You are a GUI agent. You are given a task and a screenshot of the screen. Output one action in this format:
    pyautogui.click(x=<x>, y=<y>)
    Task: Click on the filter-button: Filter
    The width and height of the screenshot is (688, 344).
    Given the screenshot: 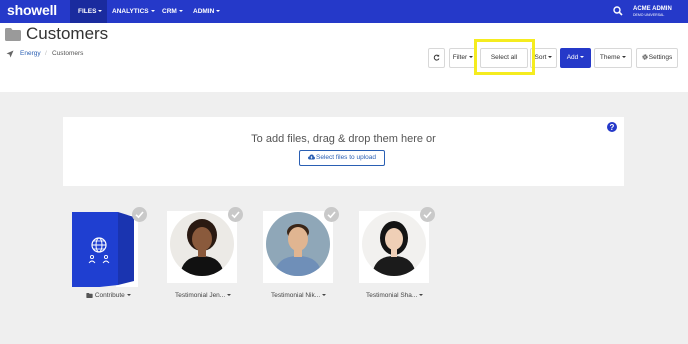 What is the action you would take?
    pyautogui.click(x=463, y=58)
    